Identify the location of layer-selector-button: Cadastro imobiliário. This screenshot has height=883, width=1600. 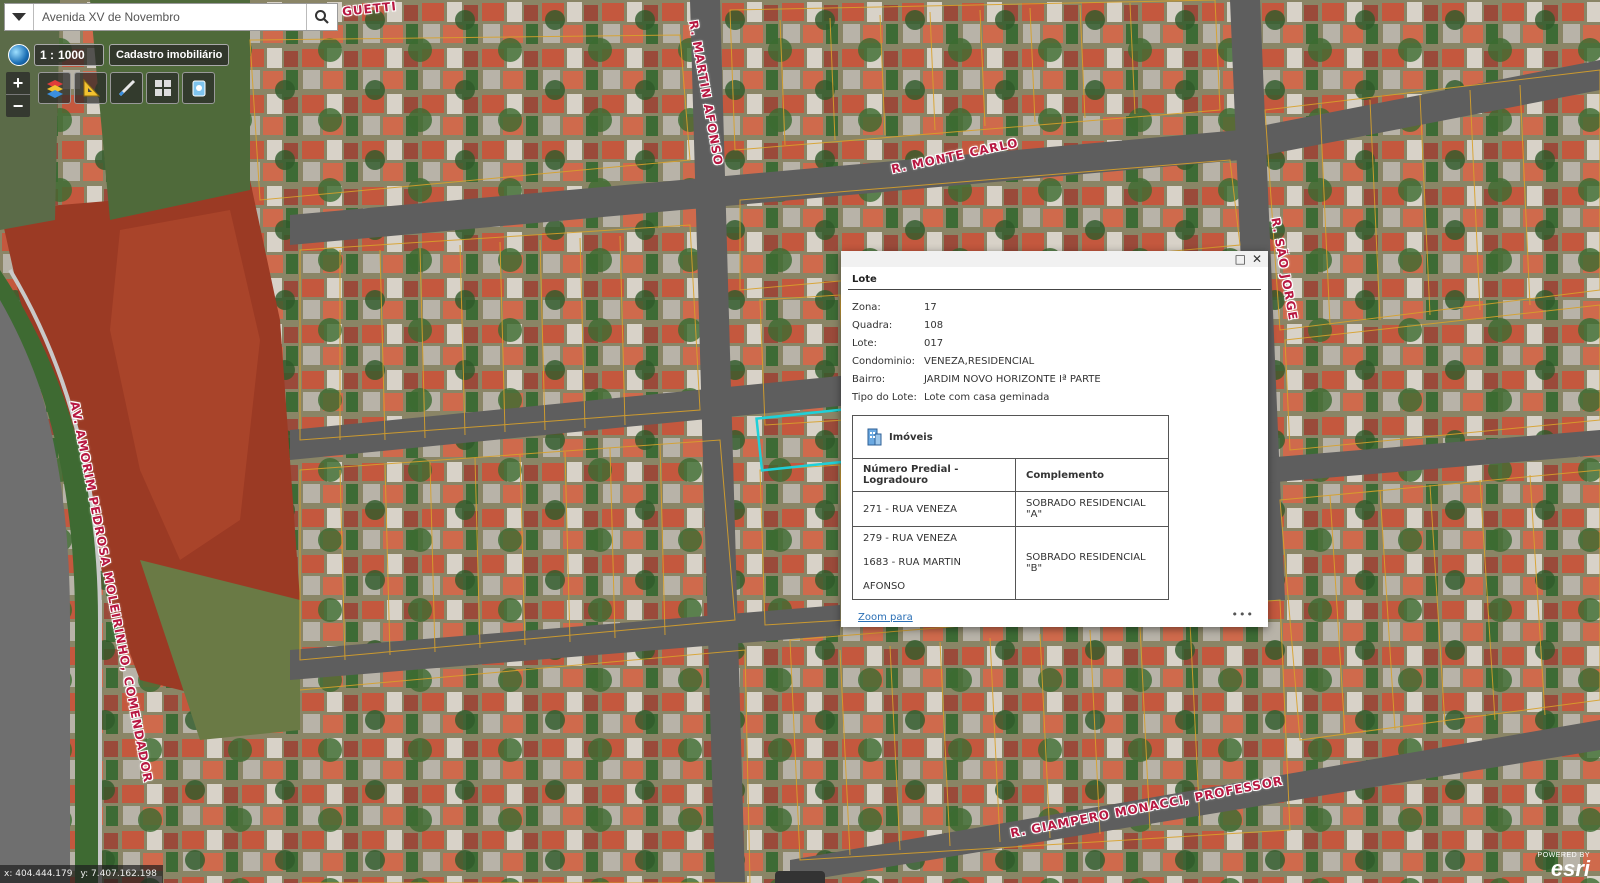
(169, 55).